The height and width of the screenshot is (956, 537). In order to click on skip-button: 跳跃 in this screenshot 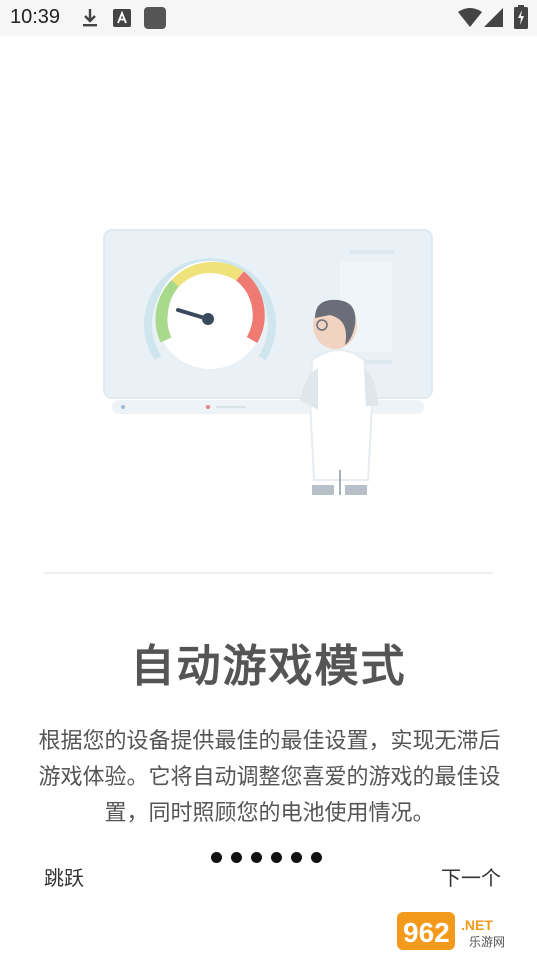, I will do `click(64, 876)`.